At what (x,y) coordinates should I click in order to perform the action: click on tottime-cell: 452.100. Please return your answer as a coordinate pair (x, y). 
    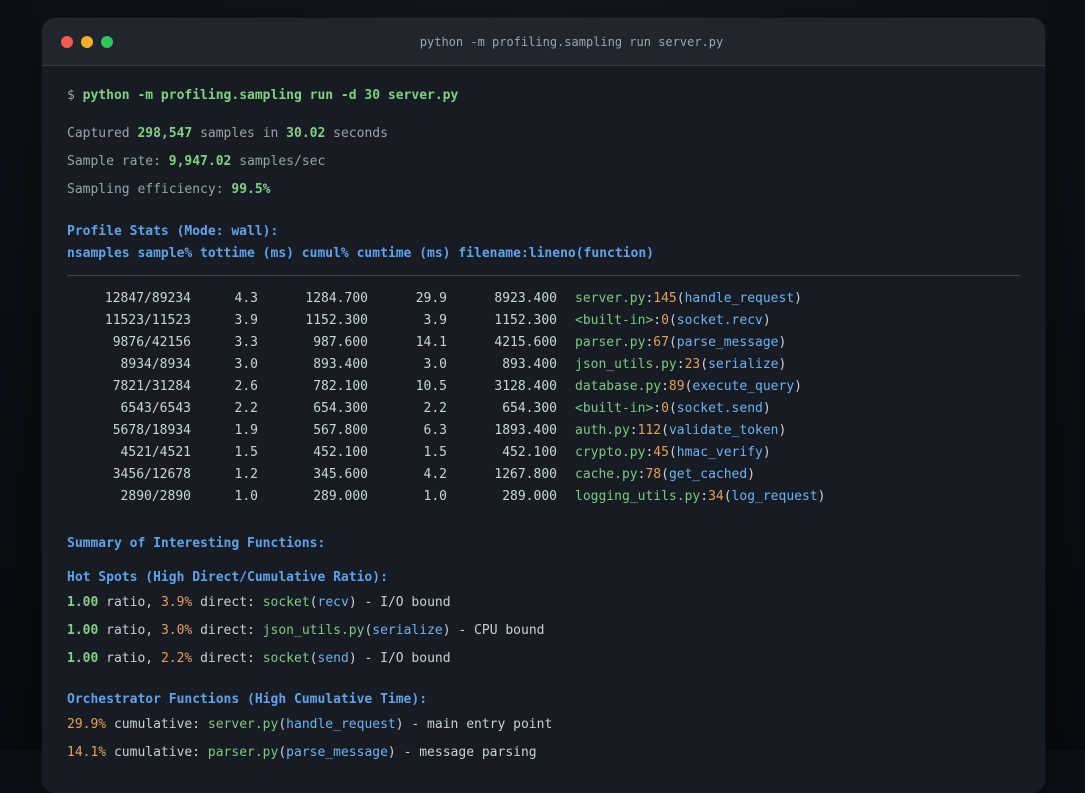
    Looking at the image, I should click on (340, 452).